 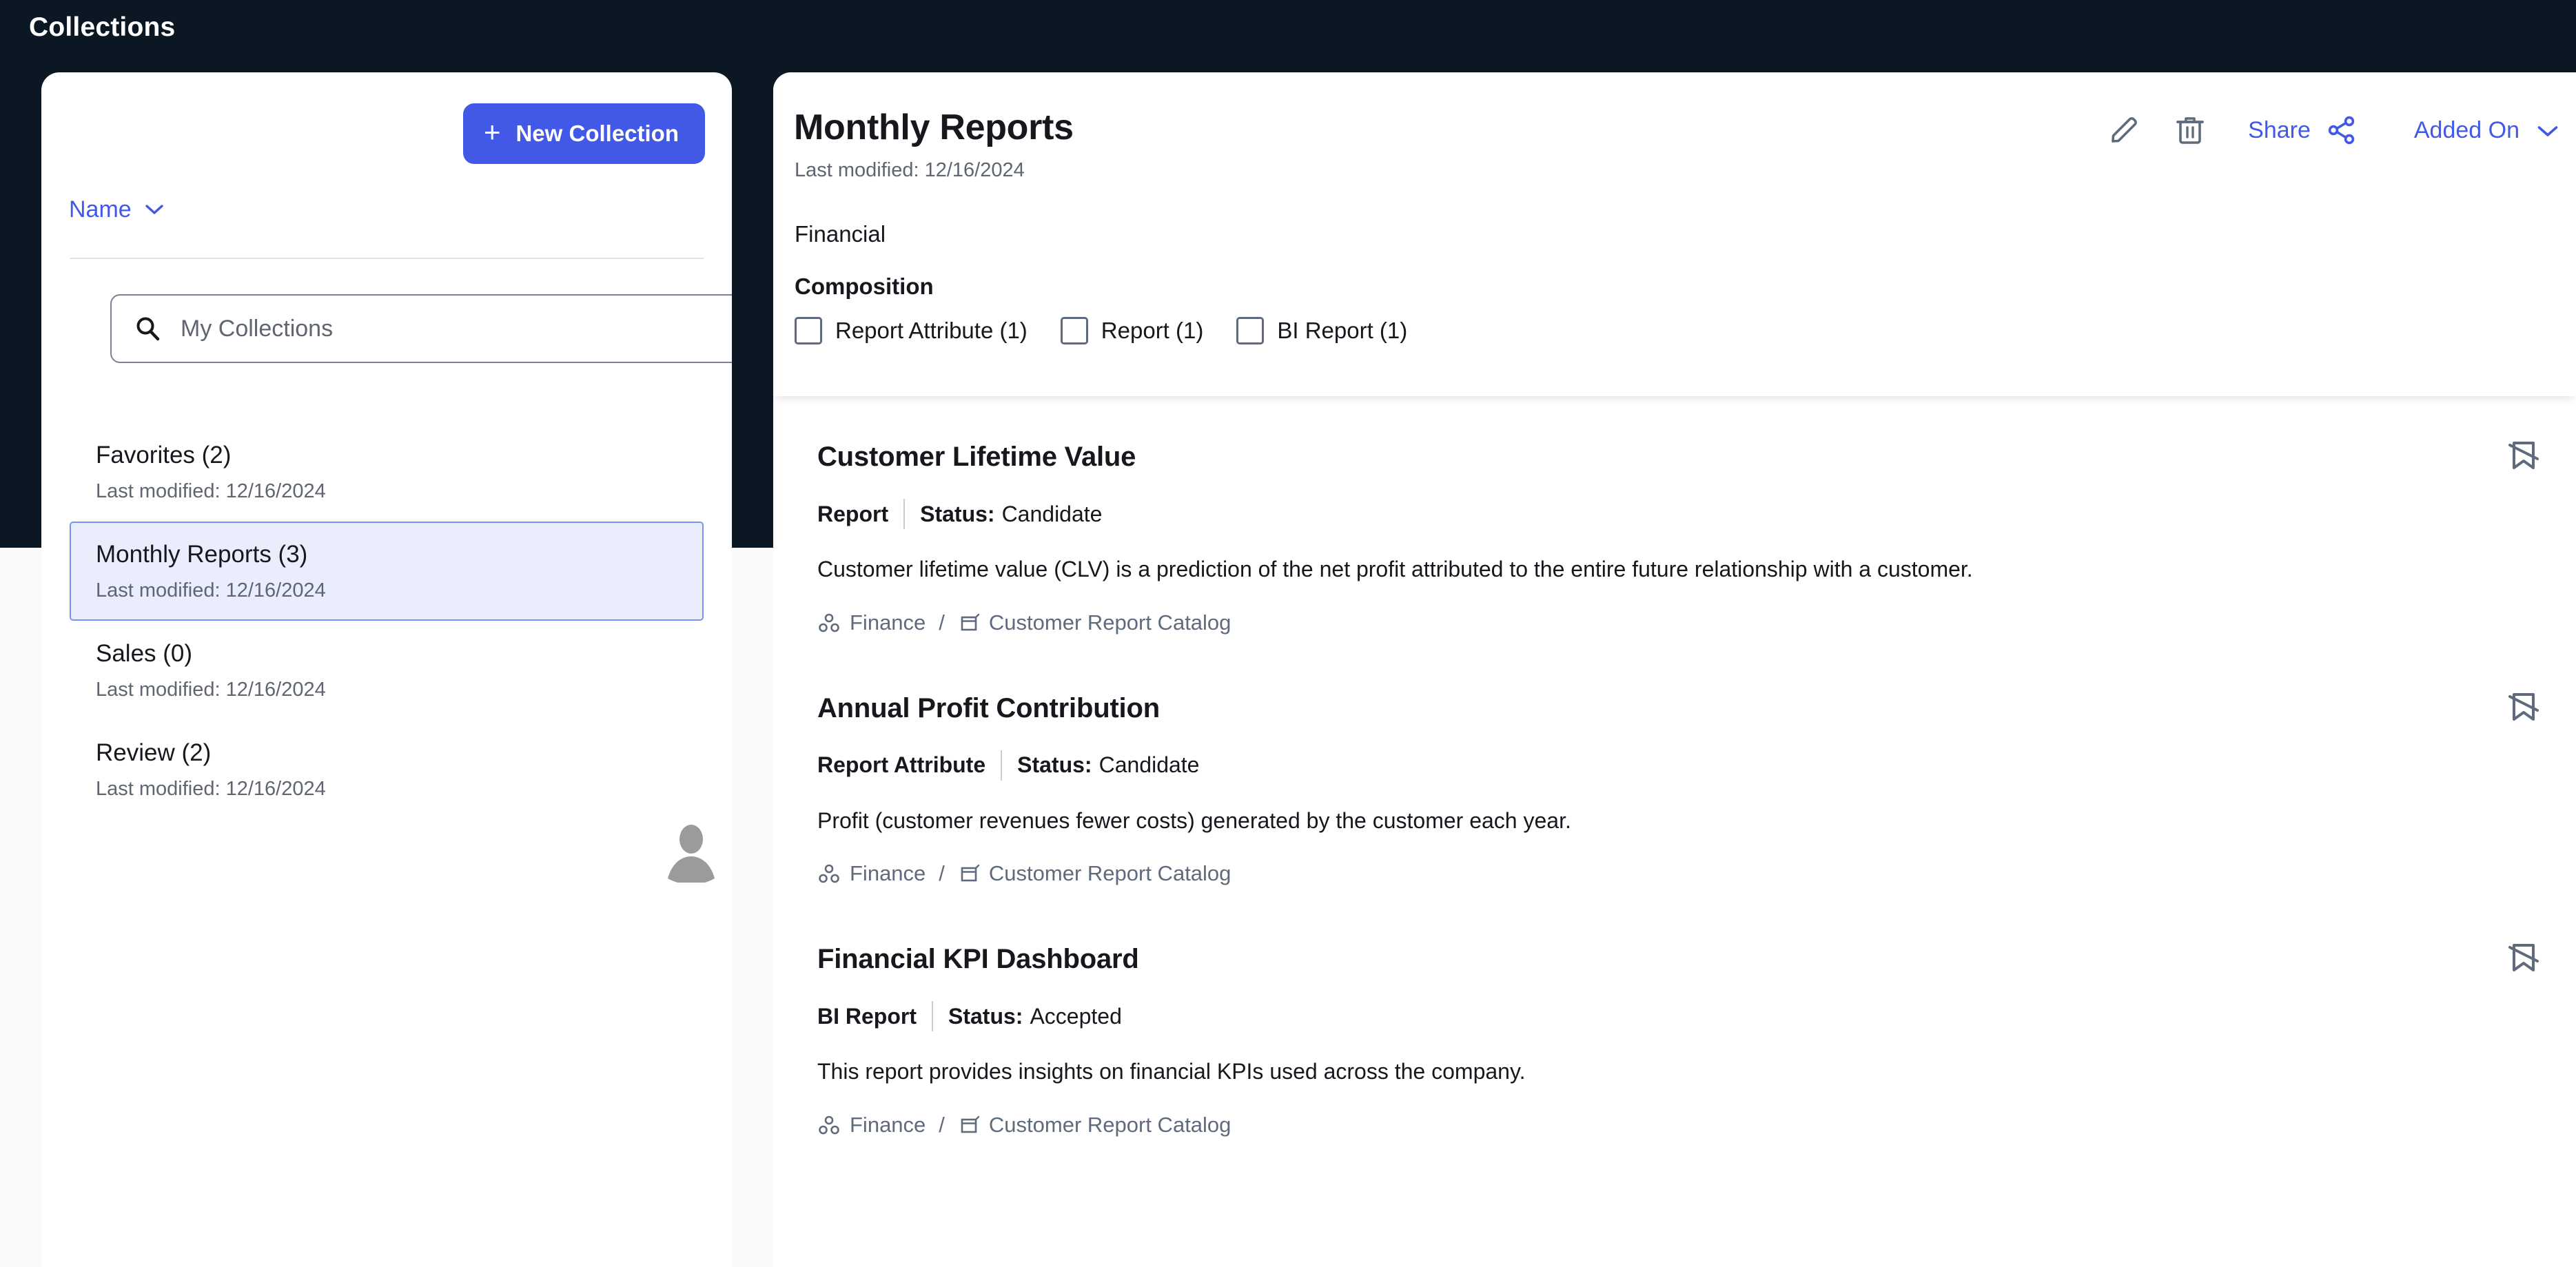 What do you see at coordinates (2466, 129) in the screenshot?
I see `sort-label: Added On` at bounding box center [2466, 129].